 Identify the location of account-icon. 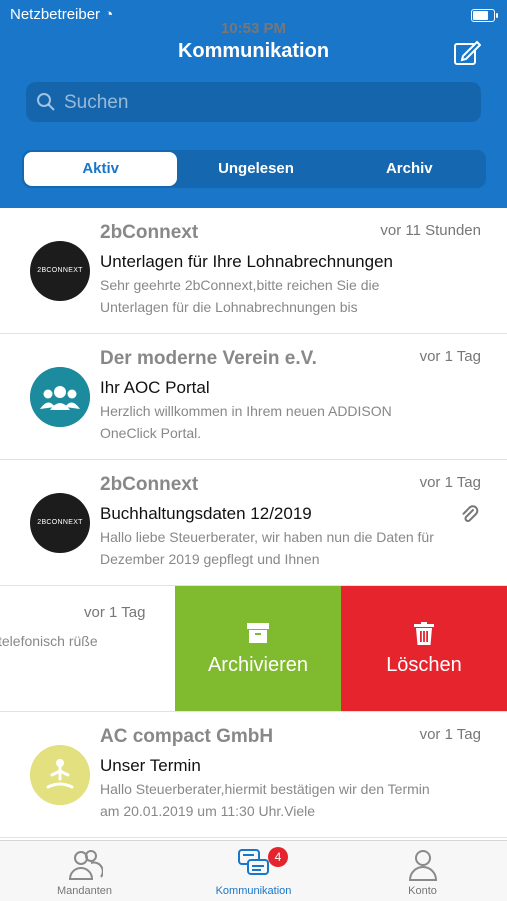
(422, 865).